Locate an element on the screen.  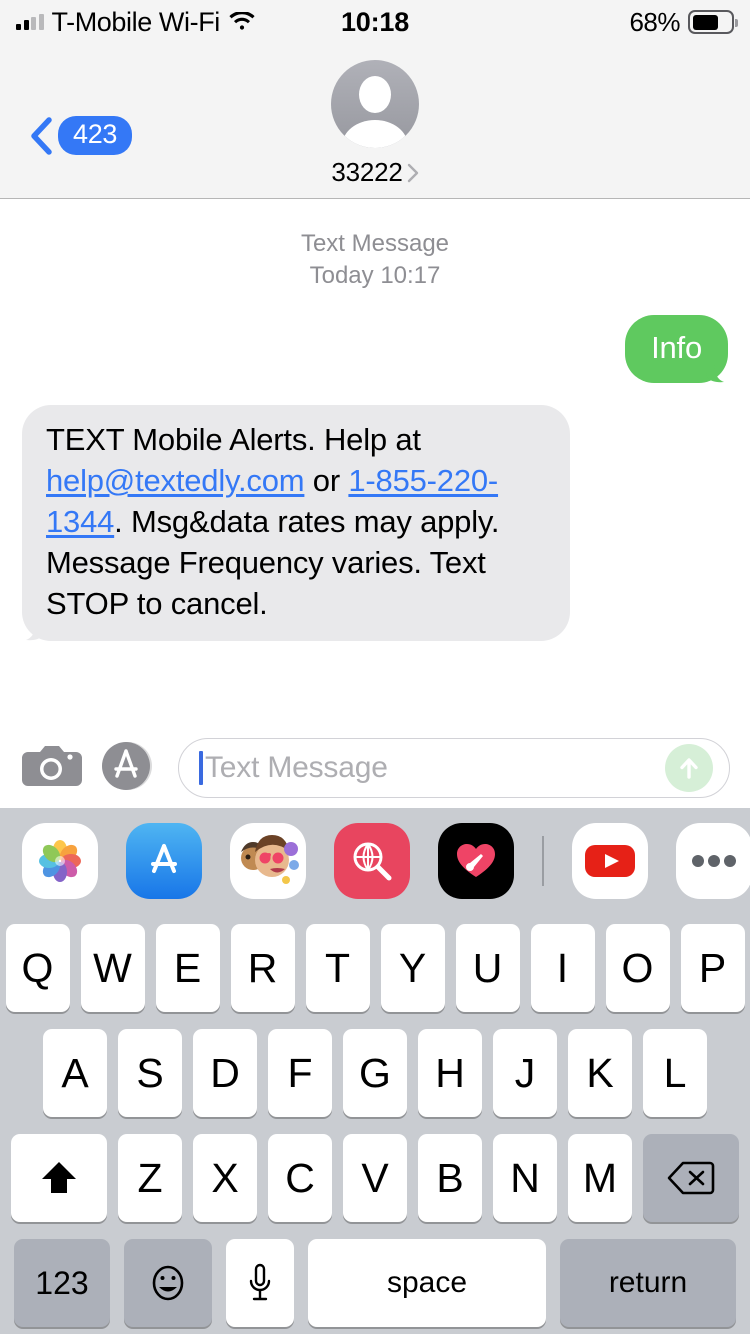
message-group-header: Text Message Today 10:17 is located at coordinates (375, 259).